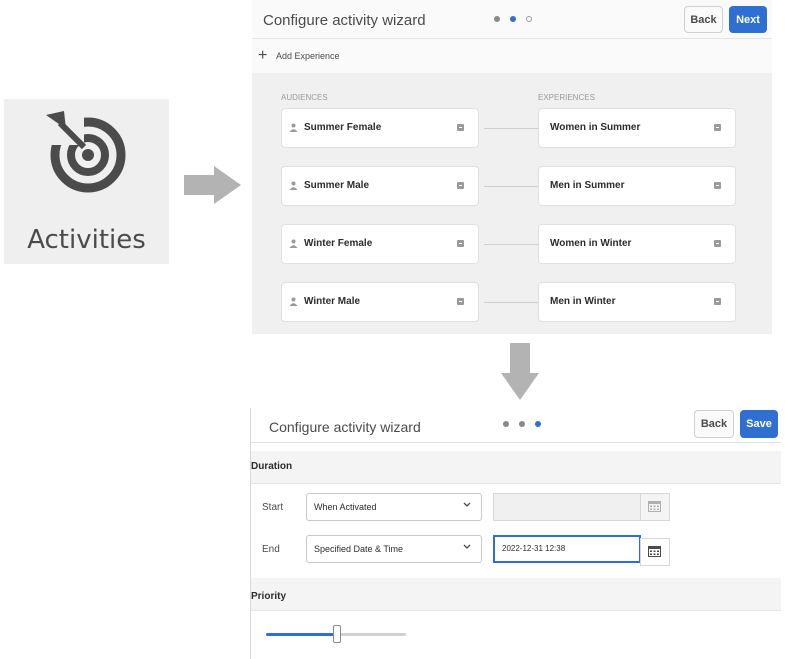 The width and height of the screenshot is (785, 659). Describe the element at coordinates (271, 549) in the screenshot. I see `end-label: End` at that location.